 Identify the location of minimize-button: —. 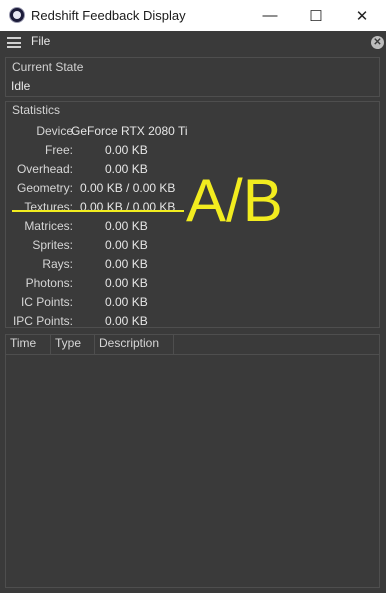
(270, 15).